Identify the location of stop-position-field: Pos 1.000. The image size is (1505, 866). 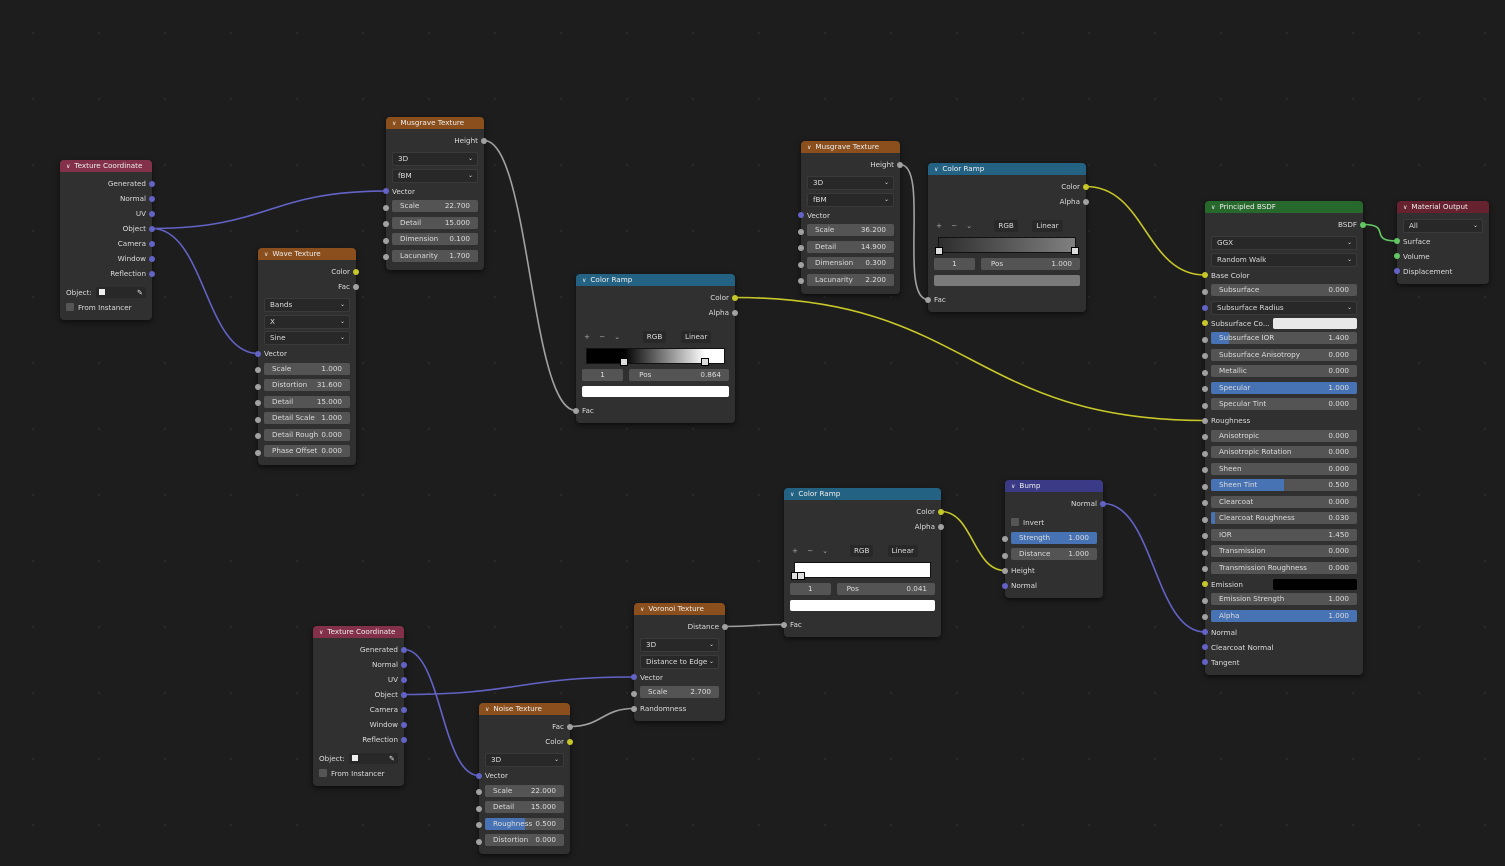
(1030, 264).